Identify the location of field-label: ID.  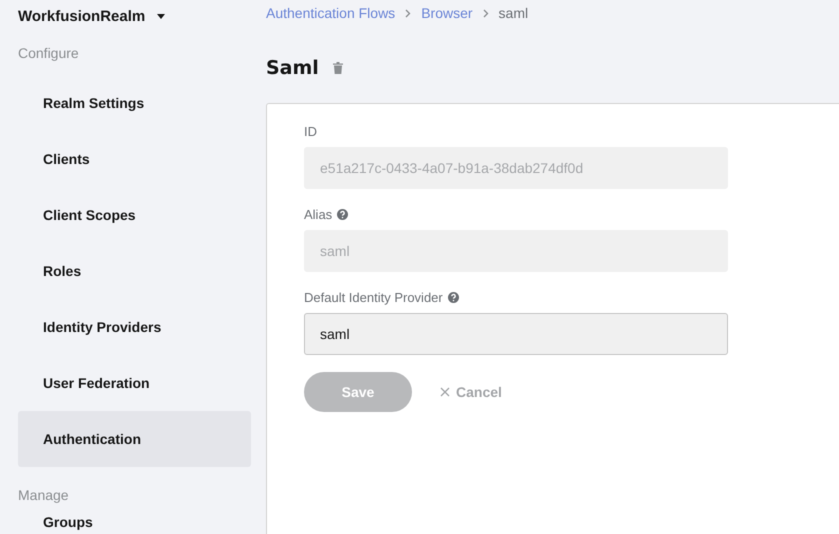
(310, 131).